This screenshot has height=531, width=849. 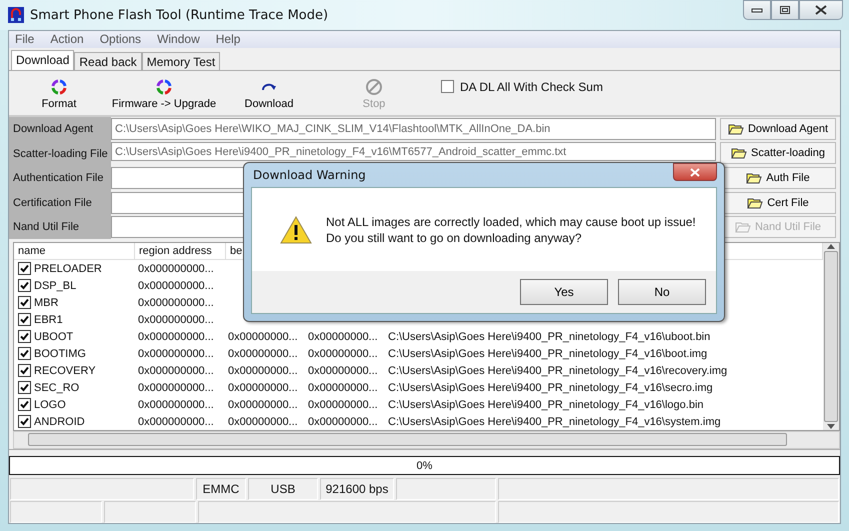 I want to click on toolbar-button: Download, so click(x=269, y=94).